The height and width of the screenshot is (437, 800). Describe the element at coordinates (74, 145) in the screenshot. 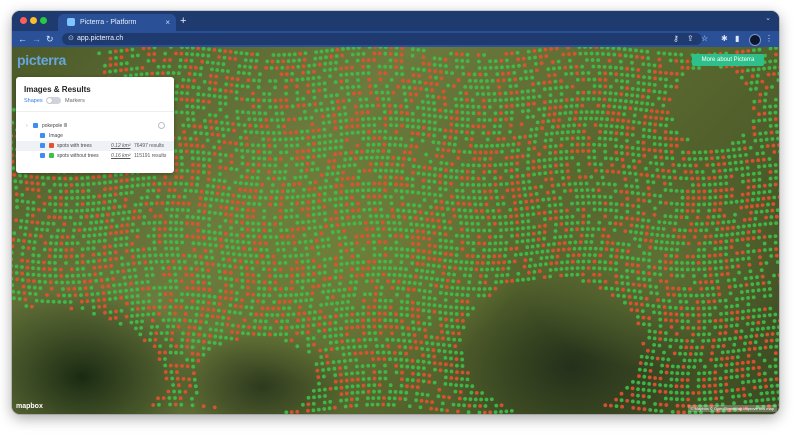

I see `layer-label: spots with trees` at that location.